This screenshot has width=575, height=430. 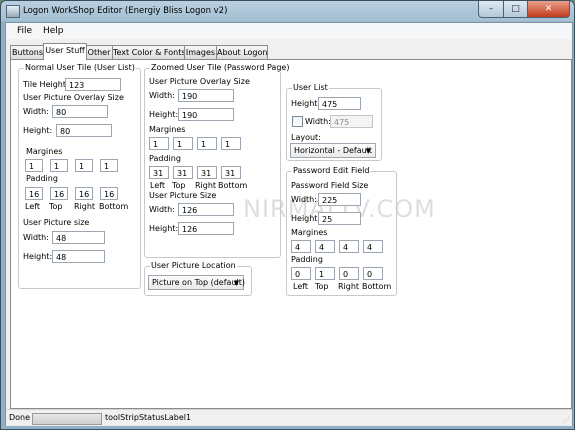 What do you see at coordinates (200, 52) in the screenshot?
I see `tab-images: Images` at bounding box center [200, 52].